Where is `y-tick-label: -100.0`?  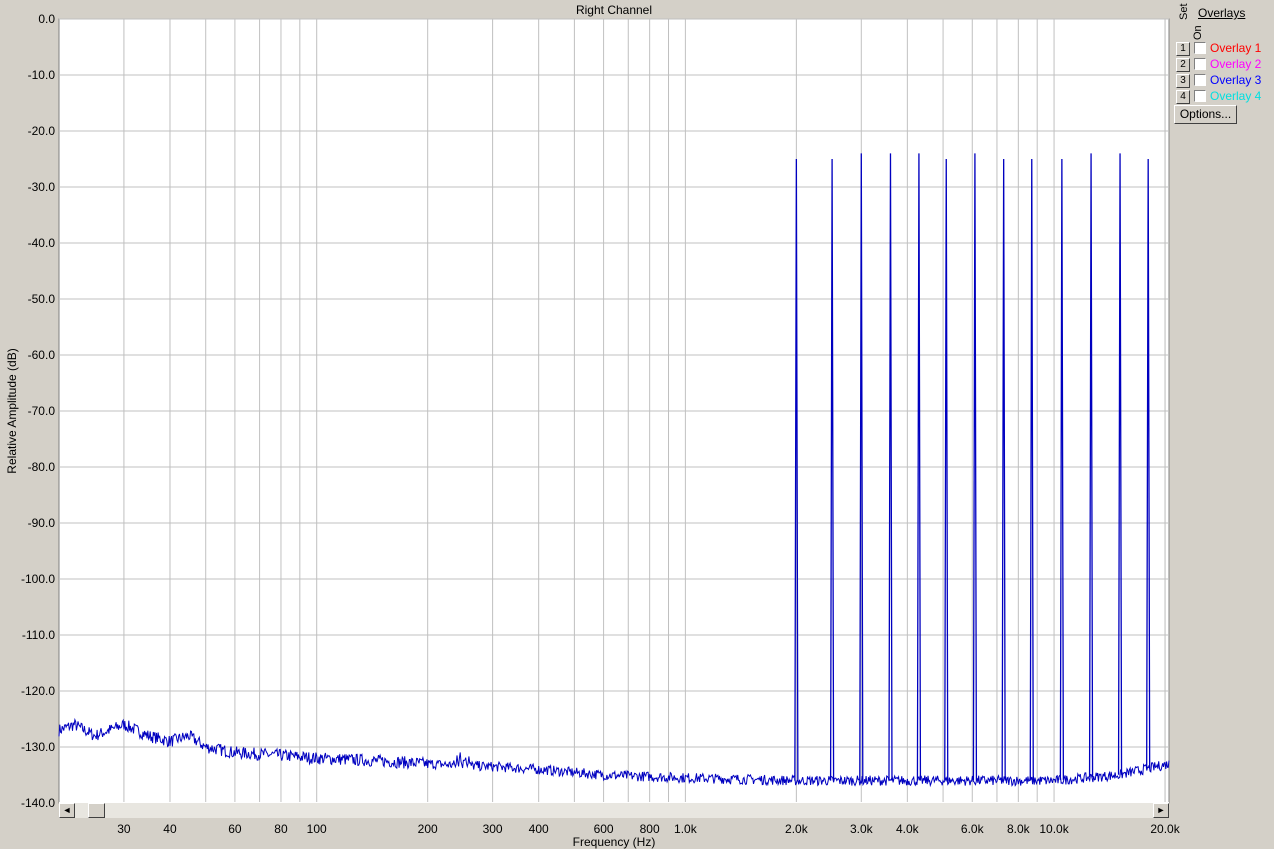 y-tick-label: -100.0 is located at coordinates (38, 579).